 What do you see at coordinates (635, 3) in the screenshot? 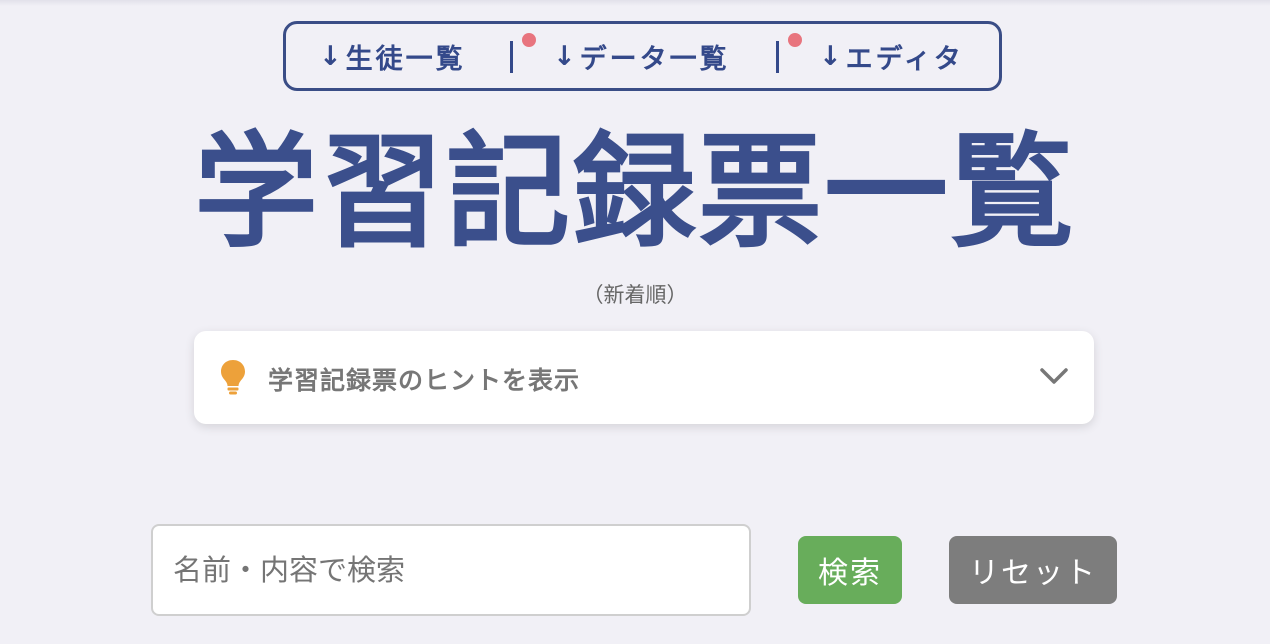
I see `top-shadow` at bounding box center [635, 3].